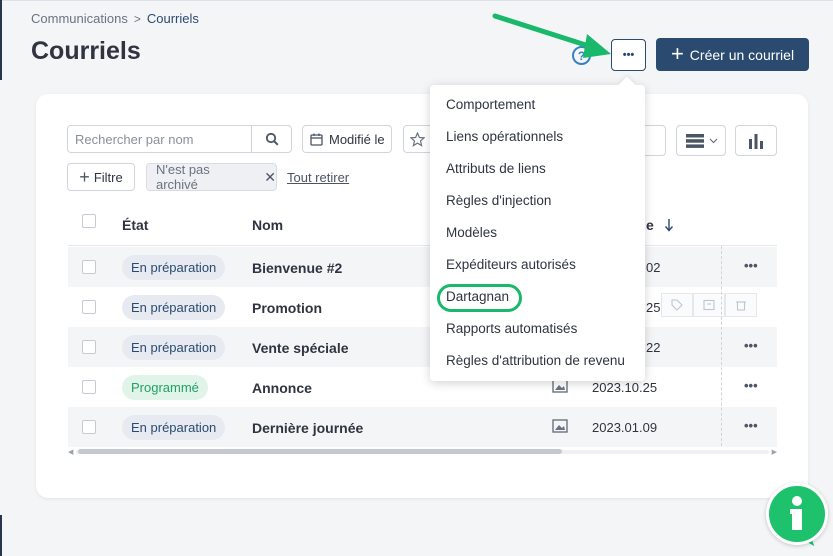  Describe the element at coordinates (551, 35) in the screenshot. I see `annotation-arrow-icon` at that location.